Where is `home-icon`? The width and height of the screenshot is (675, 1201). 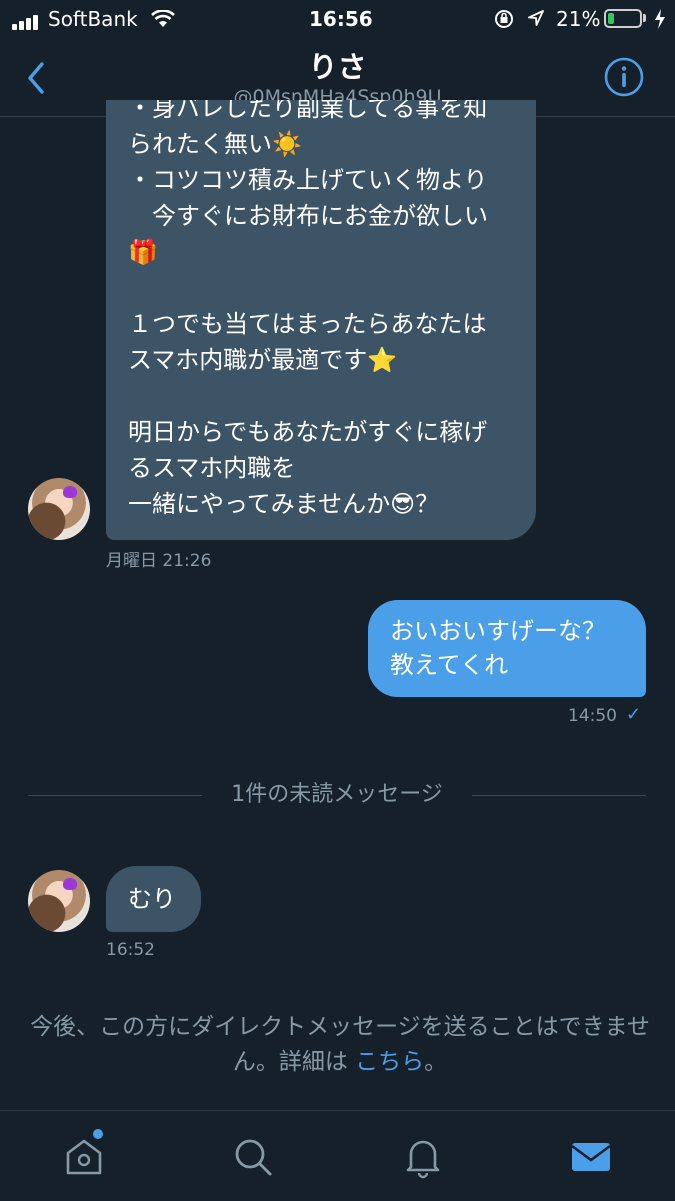
home-icon is located at coordinates (84, 1157).